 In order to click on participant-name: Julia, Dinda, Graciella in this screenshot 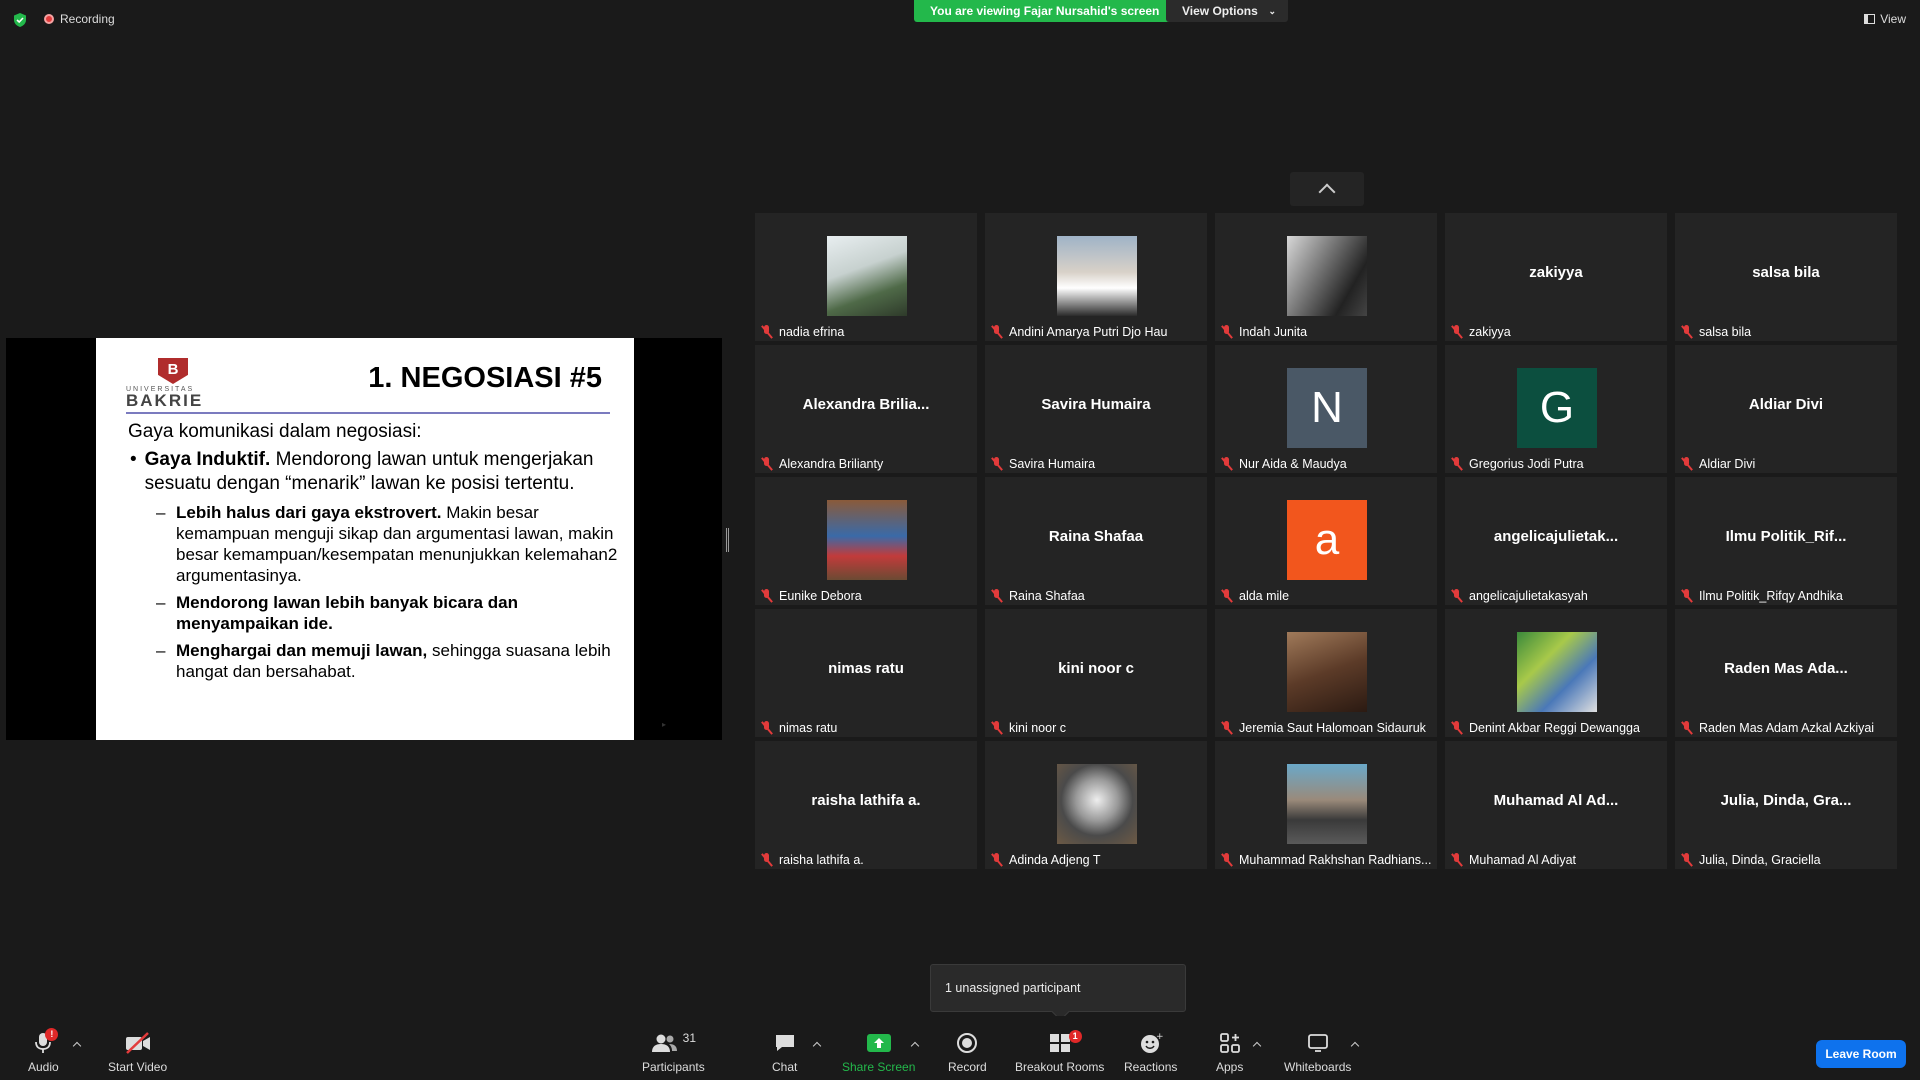, I will do `click(1760, 860)`.